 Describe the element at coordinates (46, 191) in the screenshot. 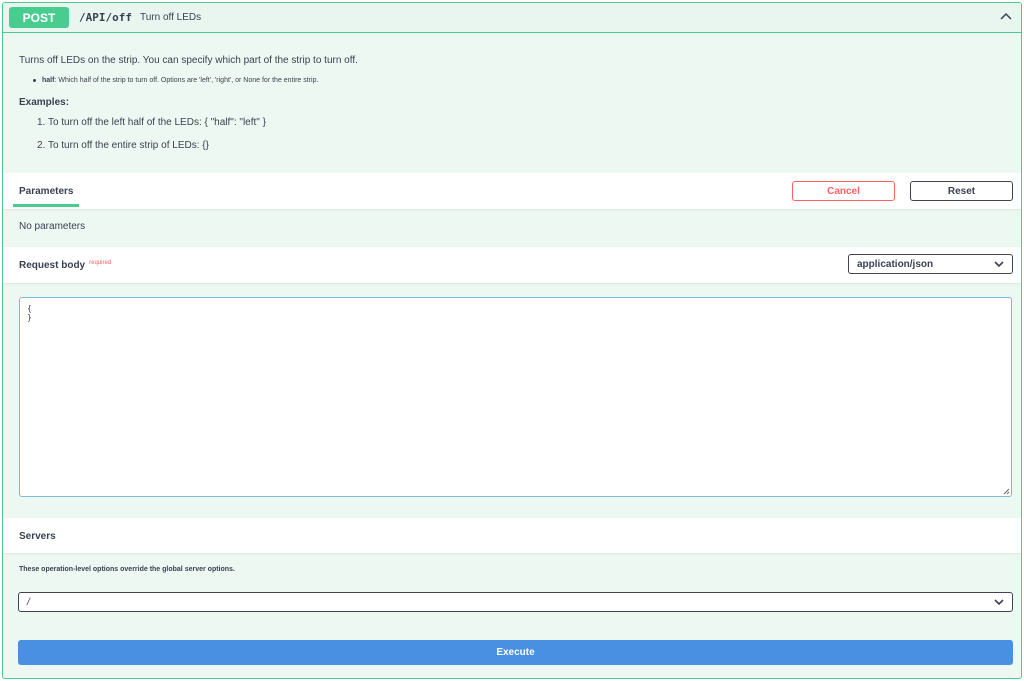

I see `tab-parameters: Parameters` at that location.